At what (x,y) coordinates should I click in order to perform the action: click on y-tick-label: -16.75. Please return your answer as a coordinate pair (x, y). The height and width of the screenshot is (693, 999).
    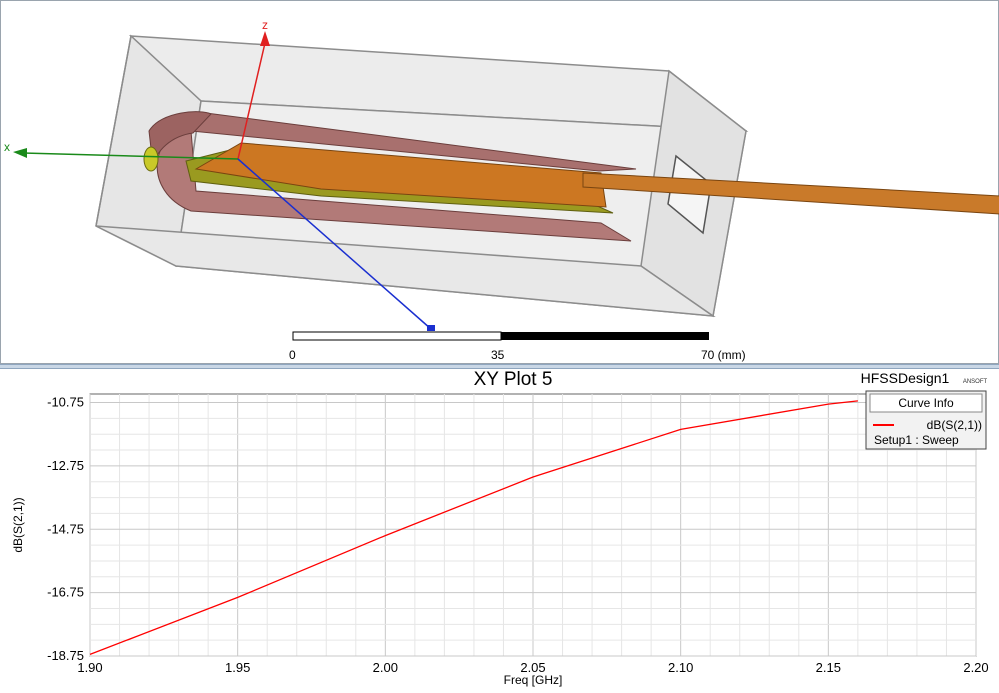
    Looking at the image, I should click on (65, 592).